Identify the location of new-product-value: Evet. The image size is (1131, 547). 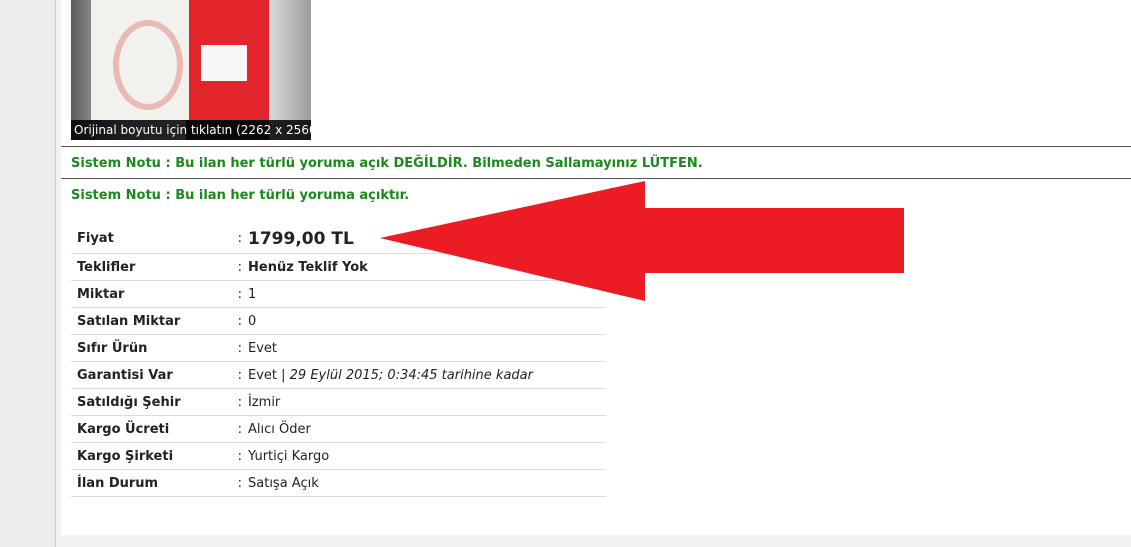
(424, 348).